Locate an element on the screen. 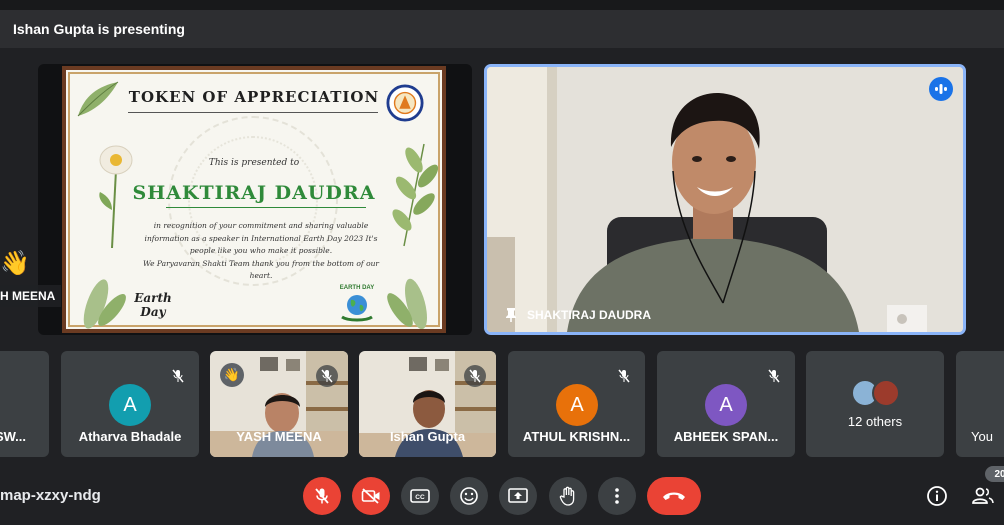 Image resolution: width=1004 pixels, height=525 pixels. participant-tile: 👋 YASH MEENA is located at coordinates (279, 404).